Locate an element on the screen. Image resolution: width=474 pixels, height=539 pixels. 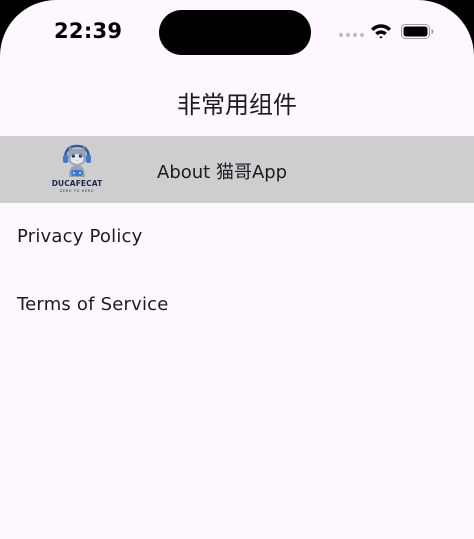
logo-text: DUCAFECAT is located at coordinates (77, 183).